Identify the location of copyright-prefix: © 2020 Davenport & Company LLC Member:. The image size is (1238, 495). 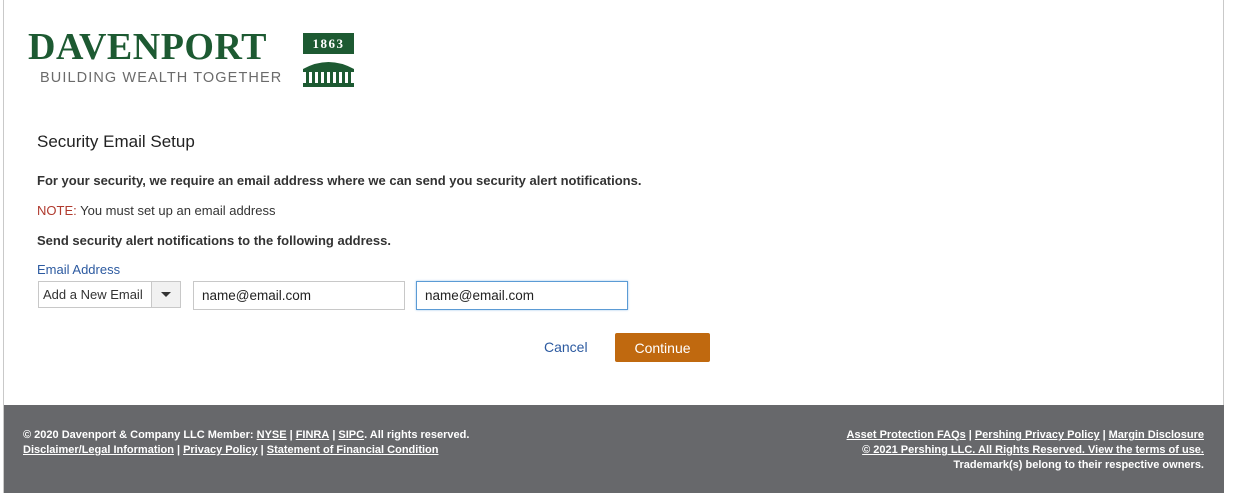
(140, 435).